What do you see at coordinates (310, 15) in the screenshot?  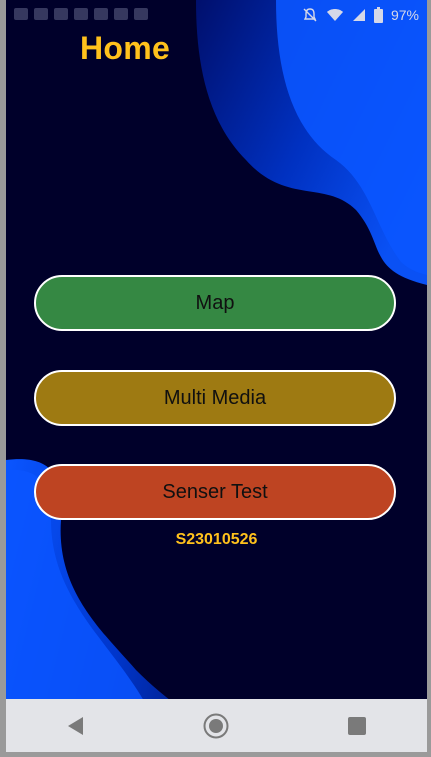 I see `mute-icon` at bounding box center [310, 15].